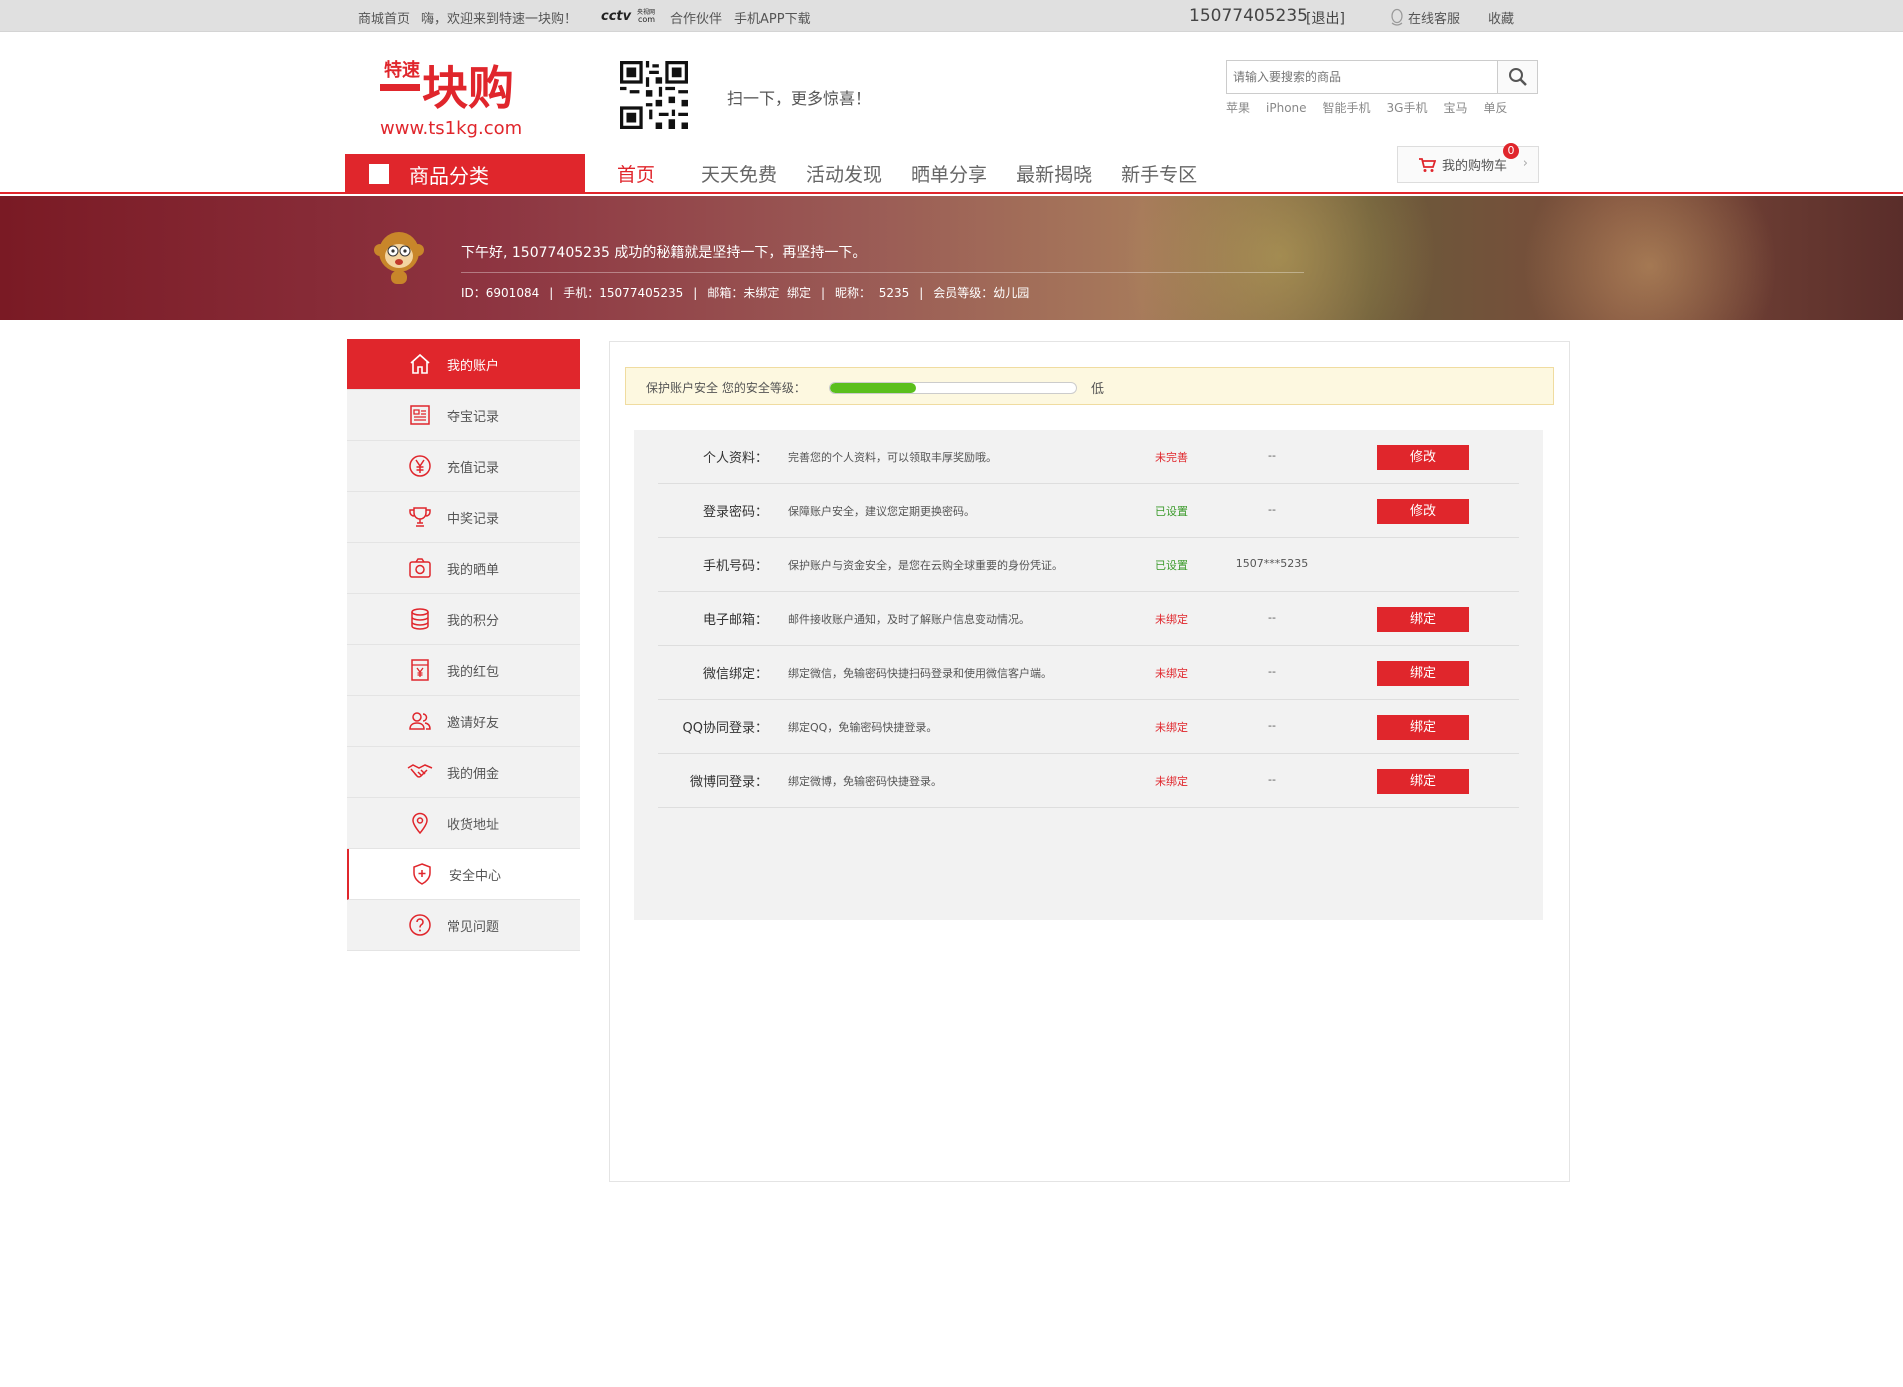 This screenshot has height=1387, width=1903. I want to click on security-level-label: 保护账户安全 您的安全等级：, so click(726, 388).